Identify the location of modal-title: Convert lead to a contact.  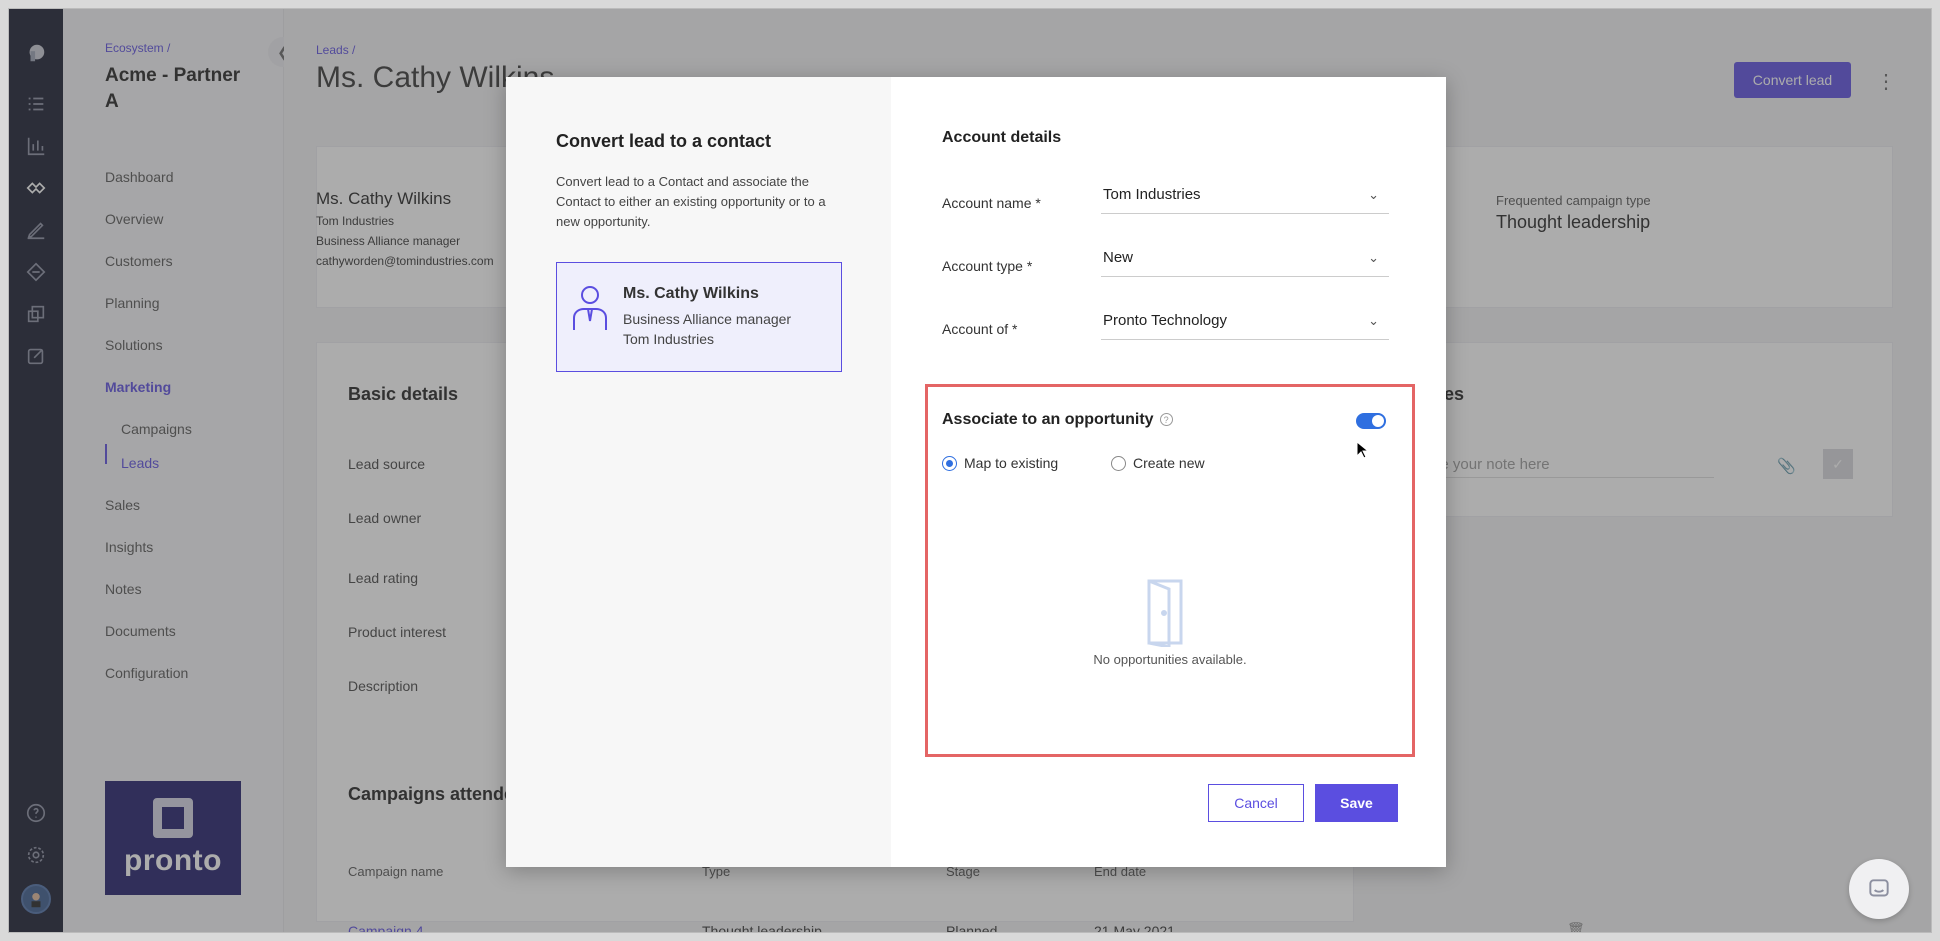
(664, 141).